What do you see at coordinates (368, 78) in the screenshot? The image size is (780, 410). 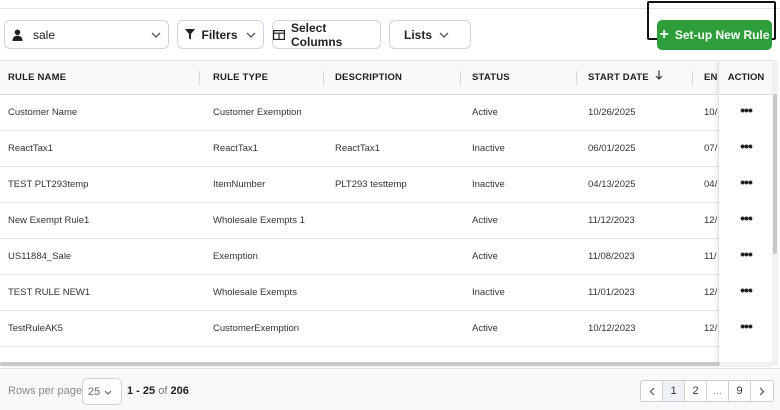 I see `column-header-description: DESCRIPTION` at bounding box center [368, 78].